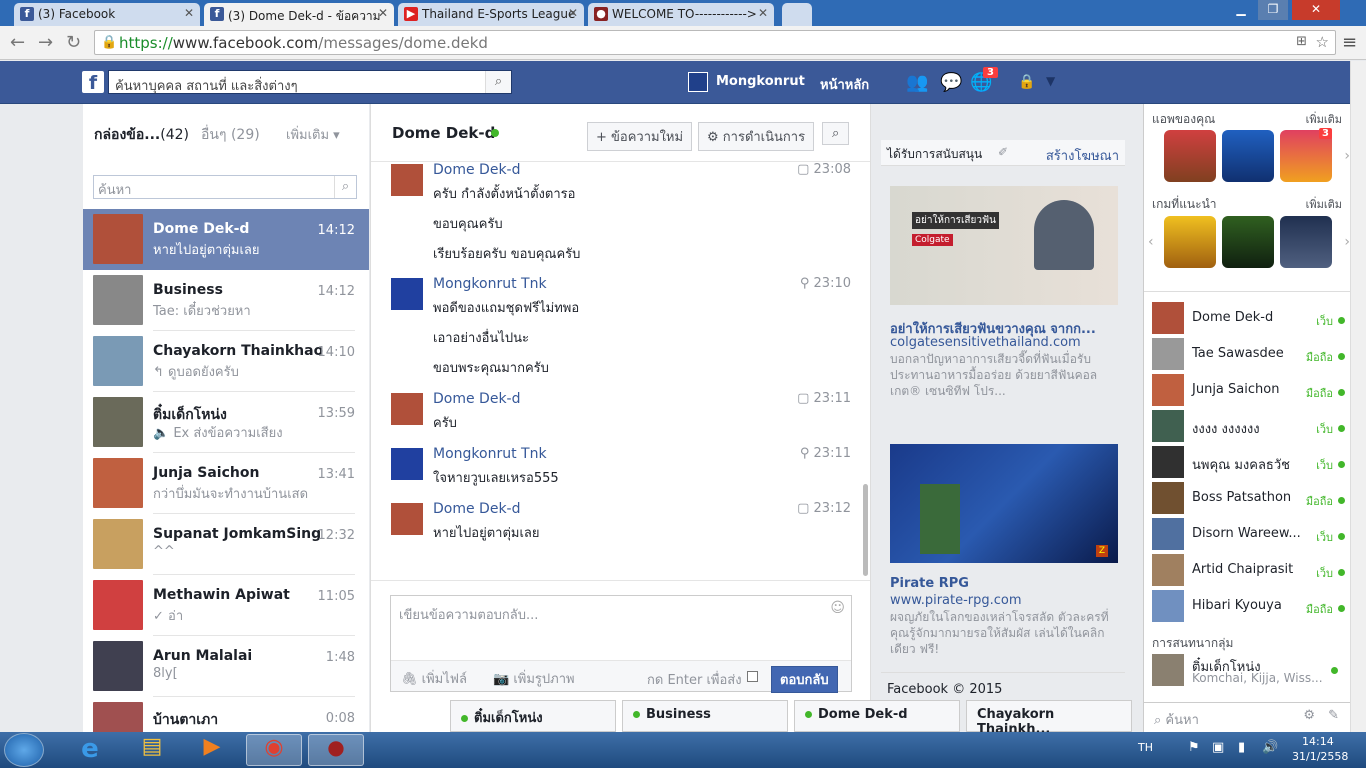  I want to click on clock-date: 31/1/2558, so click(1320, 756).